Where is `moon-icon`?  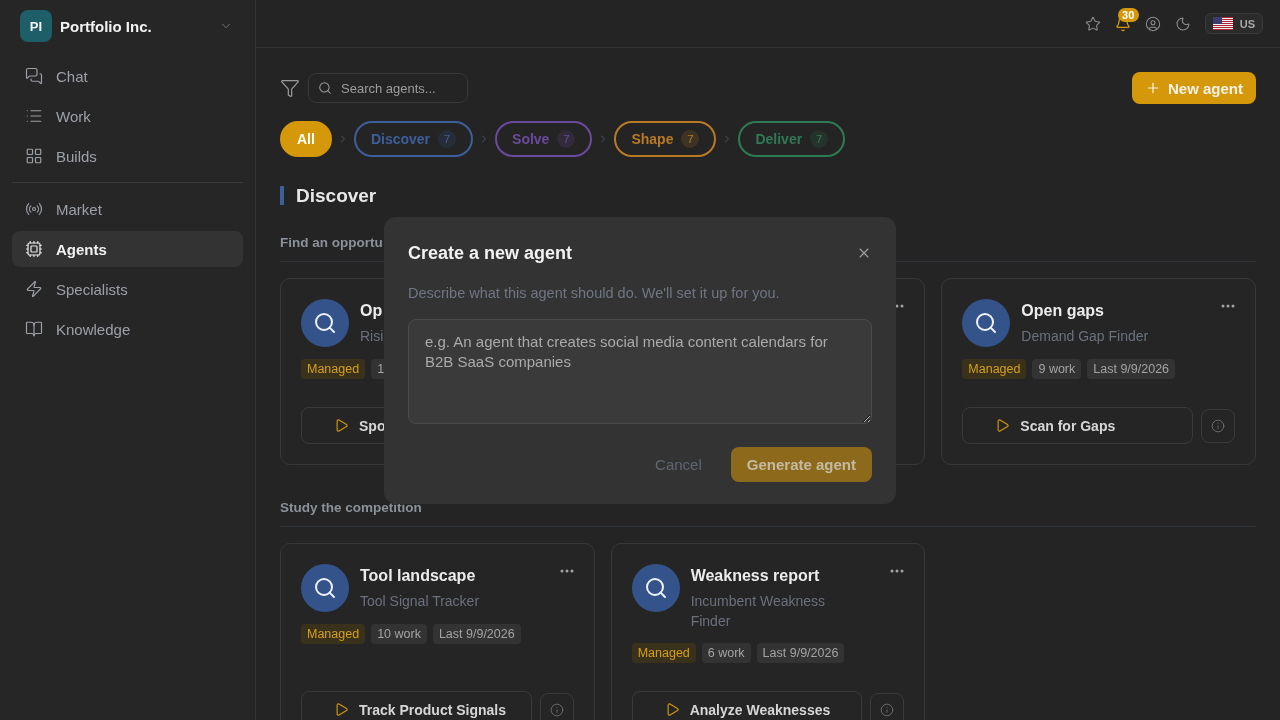
moon-icon is located at coordinates (1182, 23).